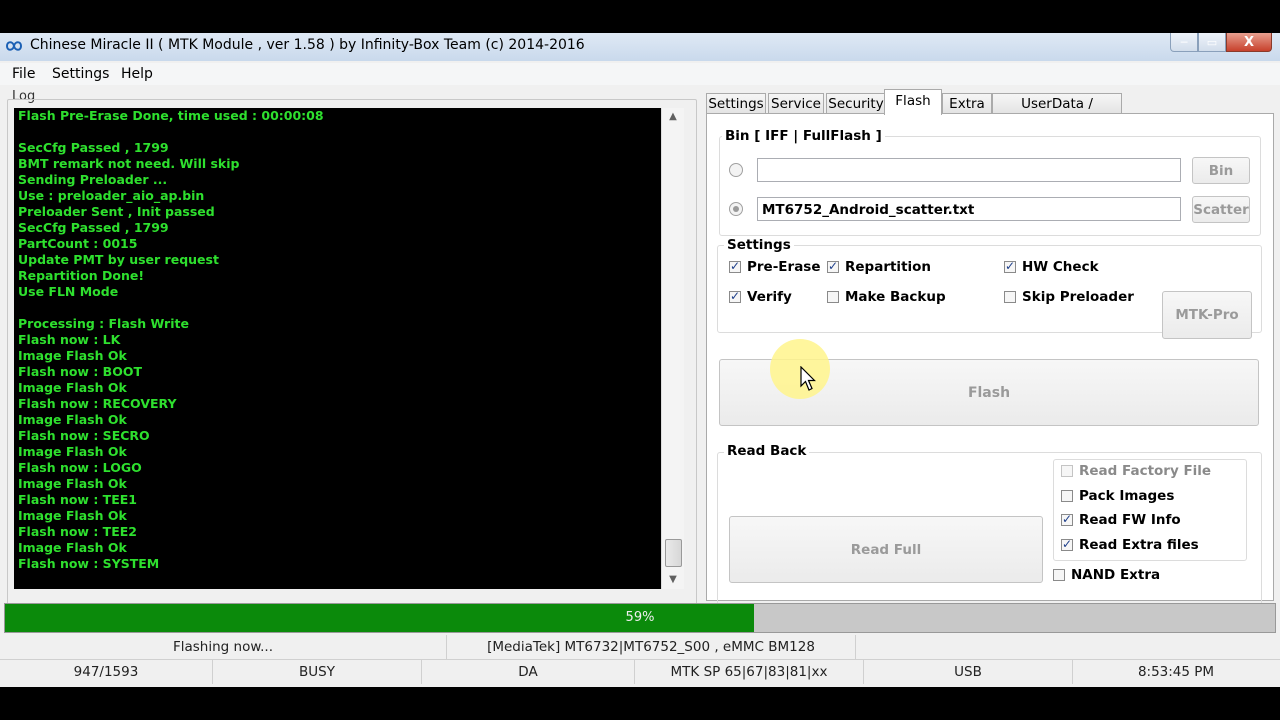 This screenshot has width=1280, height=720. What do you see at coordinates (1221, 170) in the screenshot?
I see `bin-button: Bin` at bounding box center [1221, 170].